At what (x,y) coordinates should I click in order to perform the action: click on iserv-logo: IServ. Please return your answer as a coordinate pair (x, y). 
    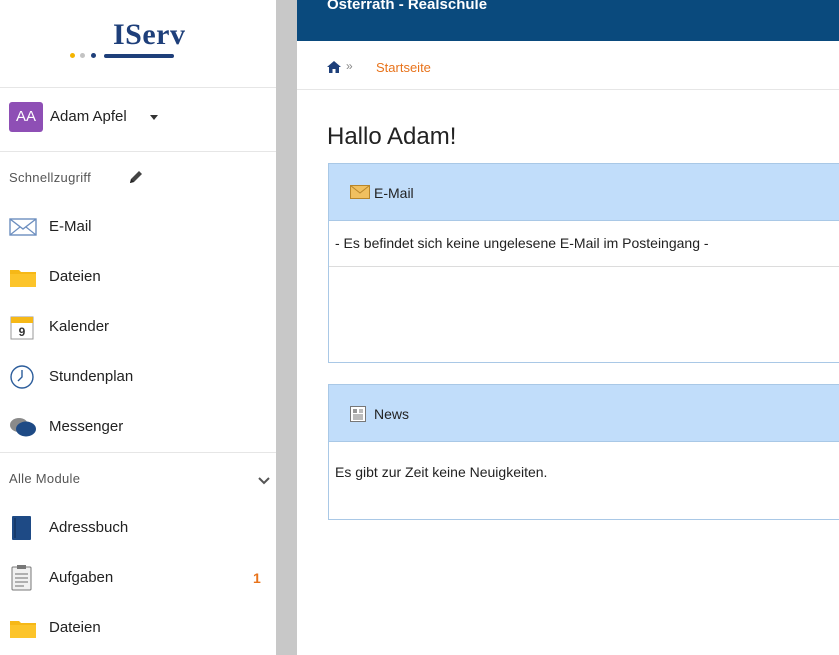
    Looking at the image, I should click on (138, 44).